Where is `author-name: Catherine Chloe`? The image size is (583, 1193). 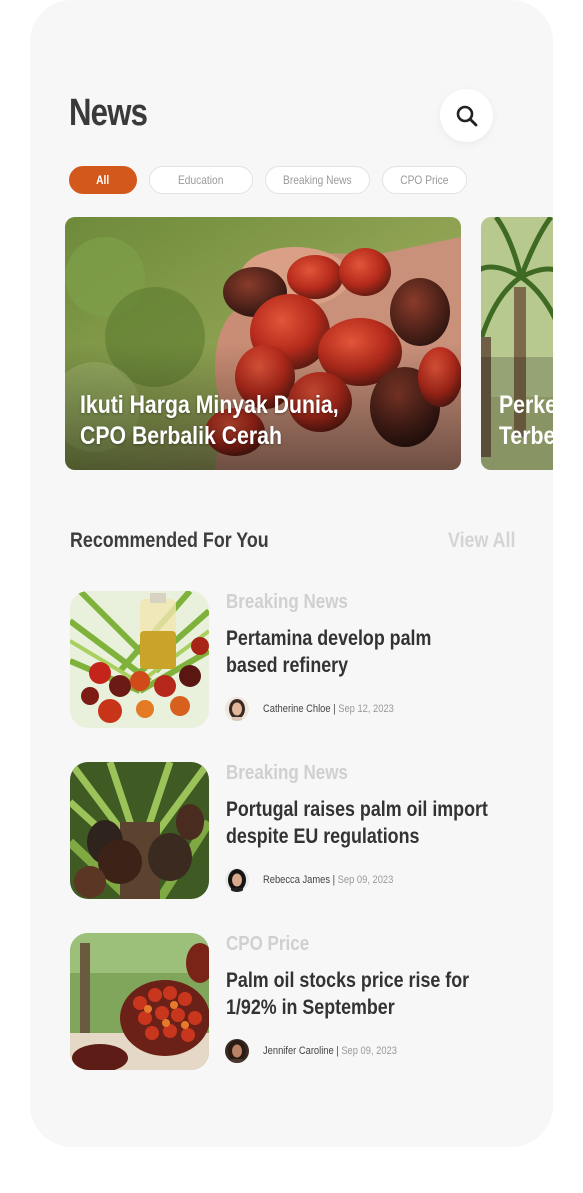 author-name: Catherine Chloe is located at coordinates (297, 709).